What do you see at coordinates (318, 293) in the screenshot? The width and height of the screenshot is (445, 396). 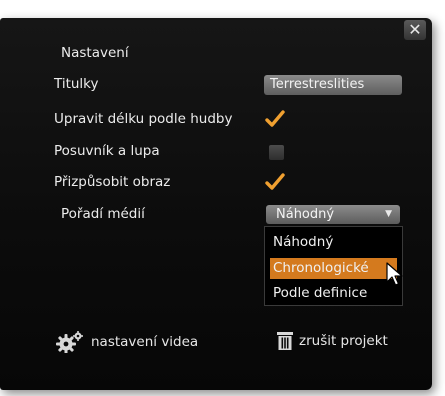 I see `dropdown-option-by-definition: Podle definice` at bounding box center [318, 293].